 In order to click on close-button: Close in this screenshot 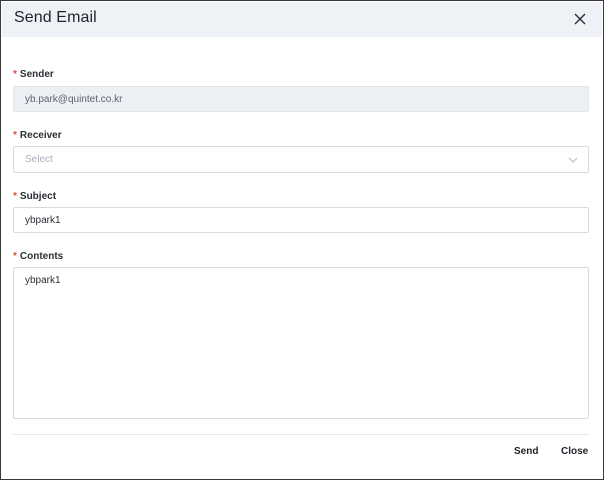, I will do `click(574, 451)`.